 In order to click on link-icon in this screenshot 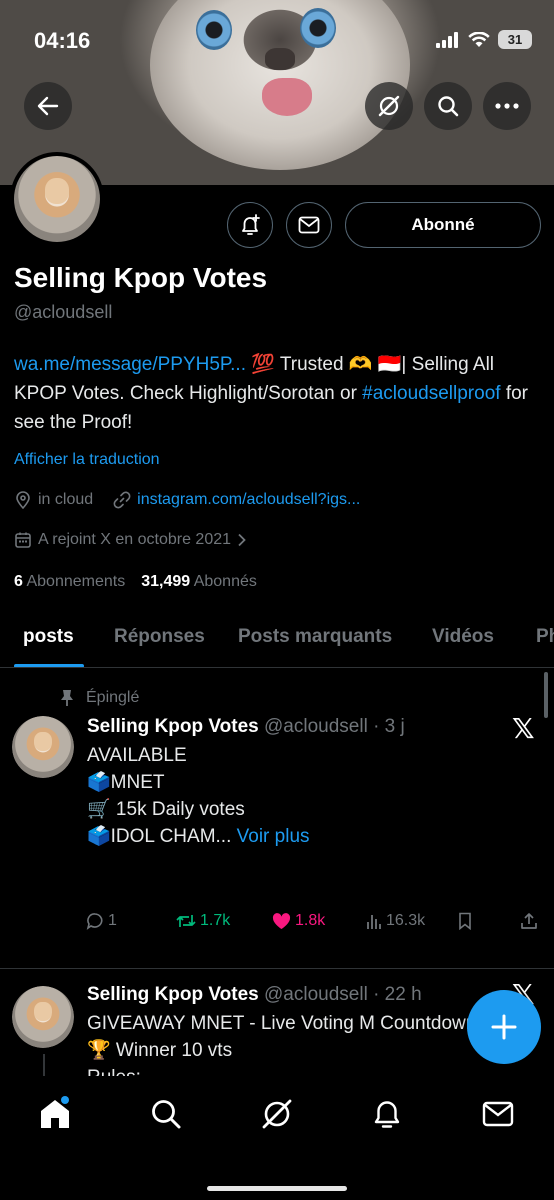, I will do `click(122, 500)`.